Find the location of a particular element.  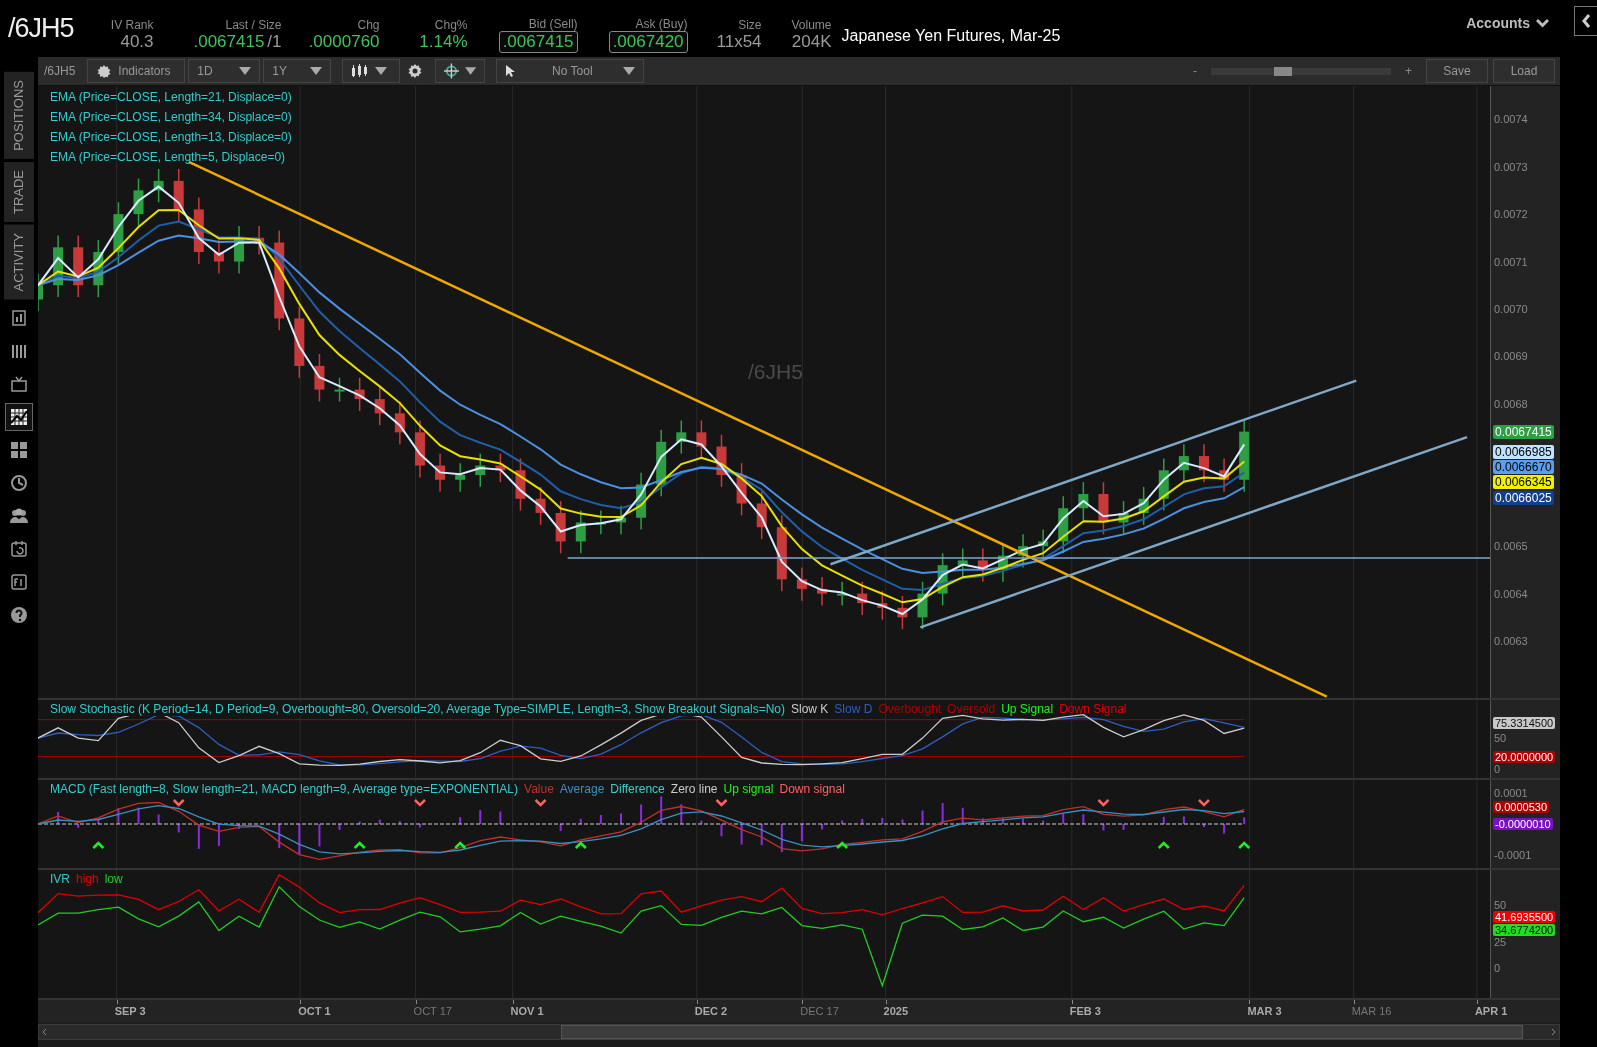

legend-label: Down signal is located at coordinates (812, 789).